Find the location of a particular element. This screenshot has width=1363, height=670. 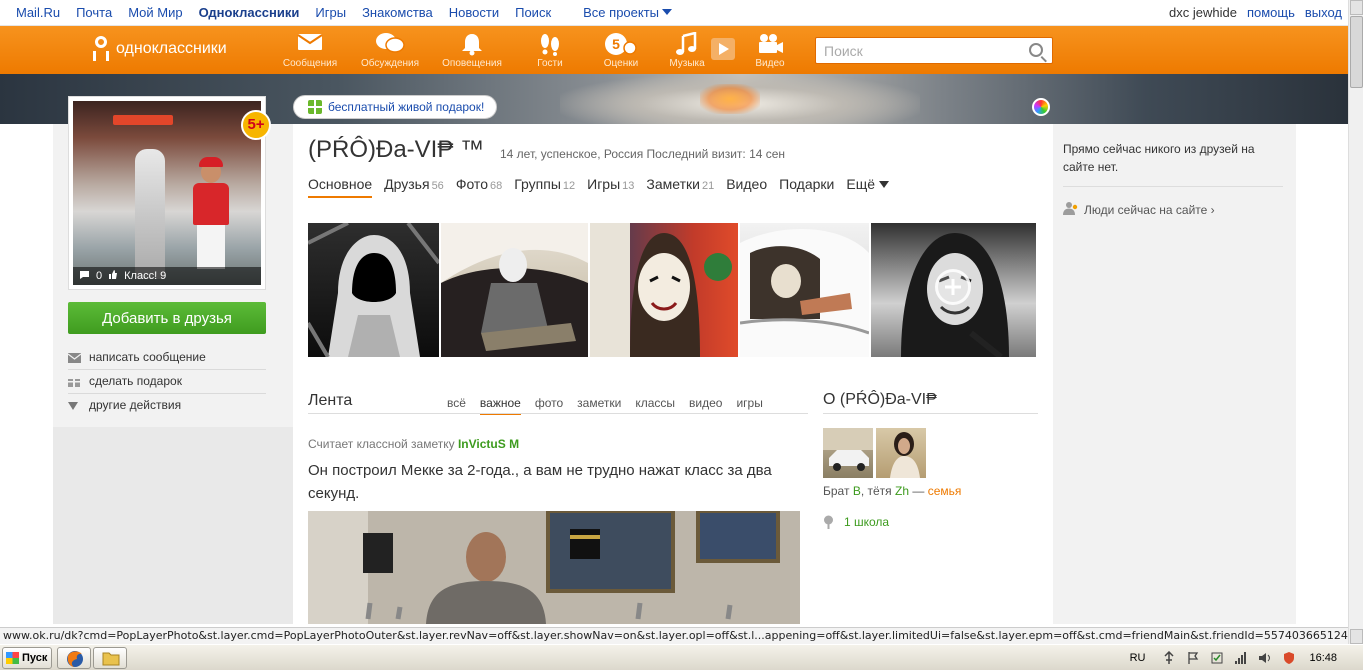

family-link: семья is located at coordinates (945, 491).